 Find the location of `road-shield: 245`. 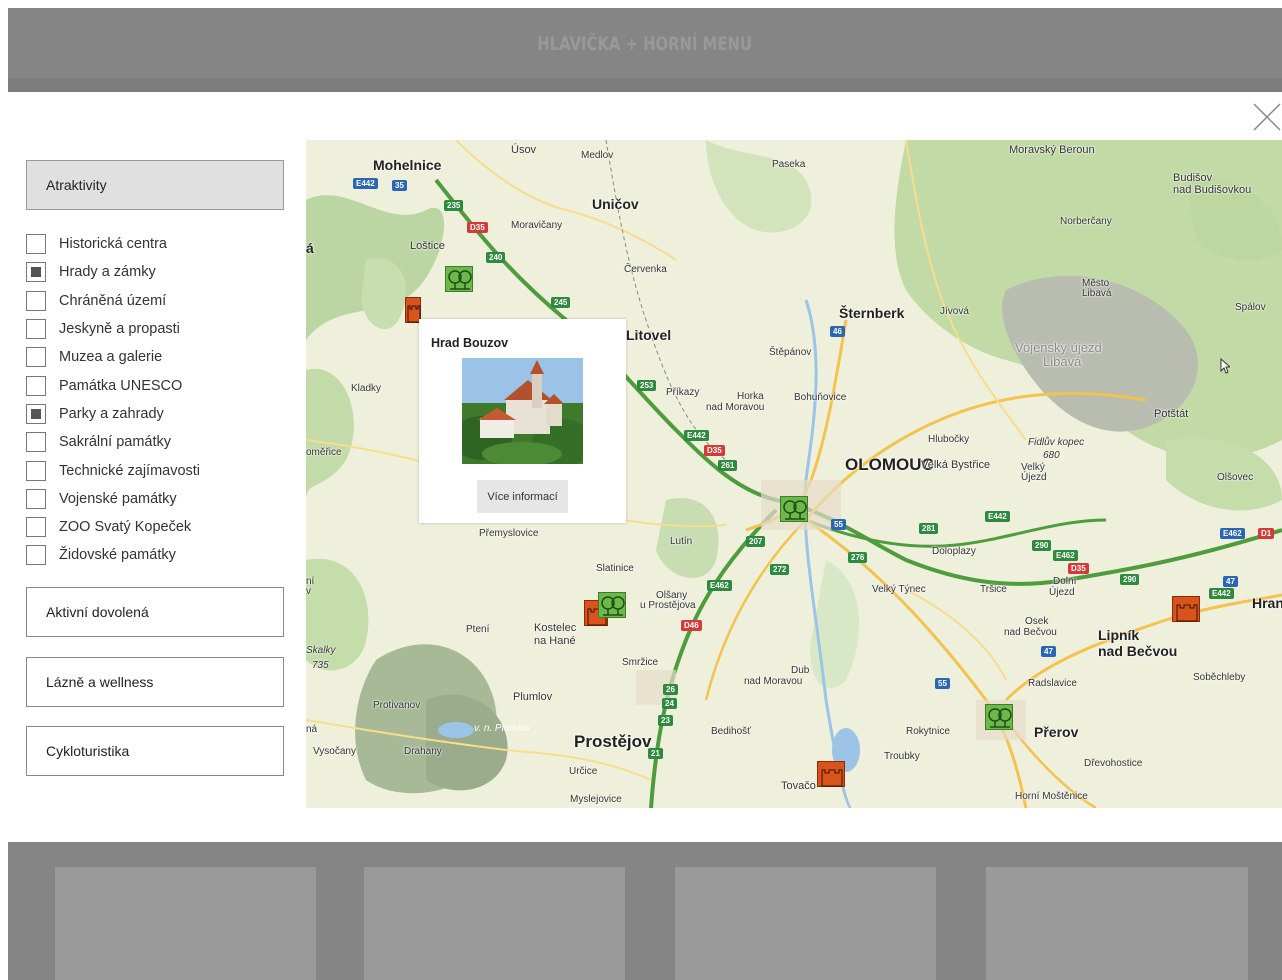

road-shield: 245 is located at coordinates (561, 302).